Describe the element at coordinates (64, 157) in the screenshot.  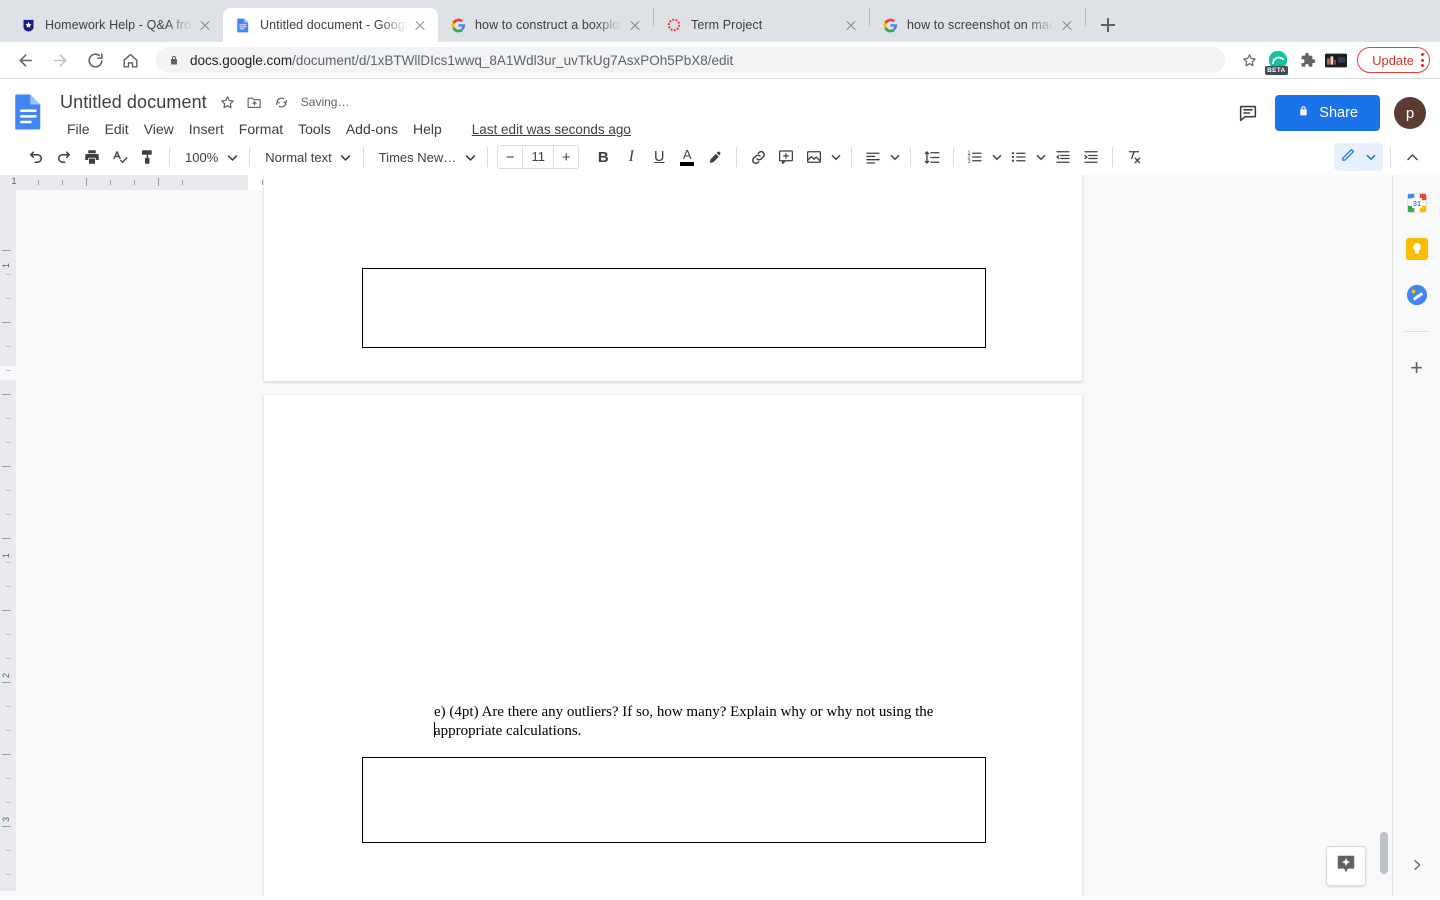
I see `redo-icon` at that location.